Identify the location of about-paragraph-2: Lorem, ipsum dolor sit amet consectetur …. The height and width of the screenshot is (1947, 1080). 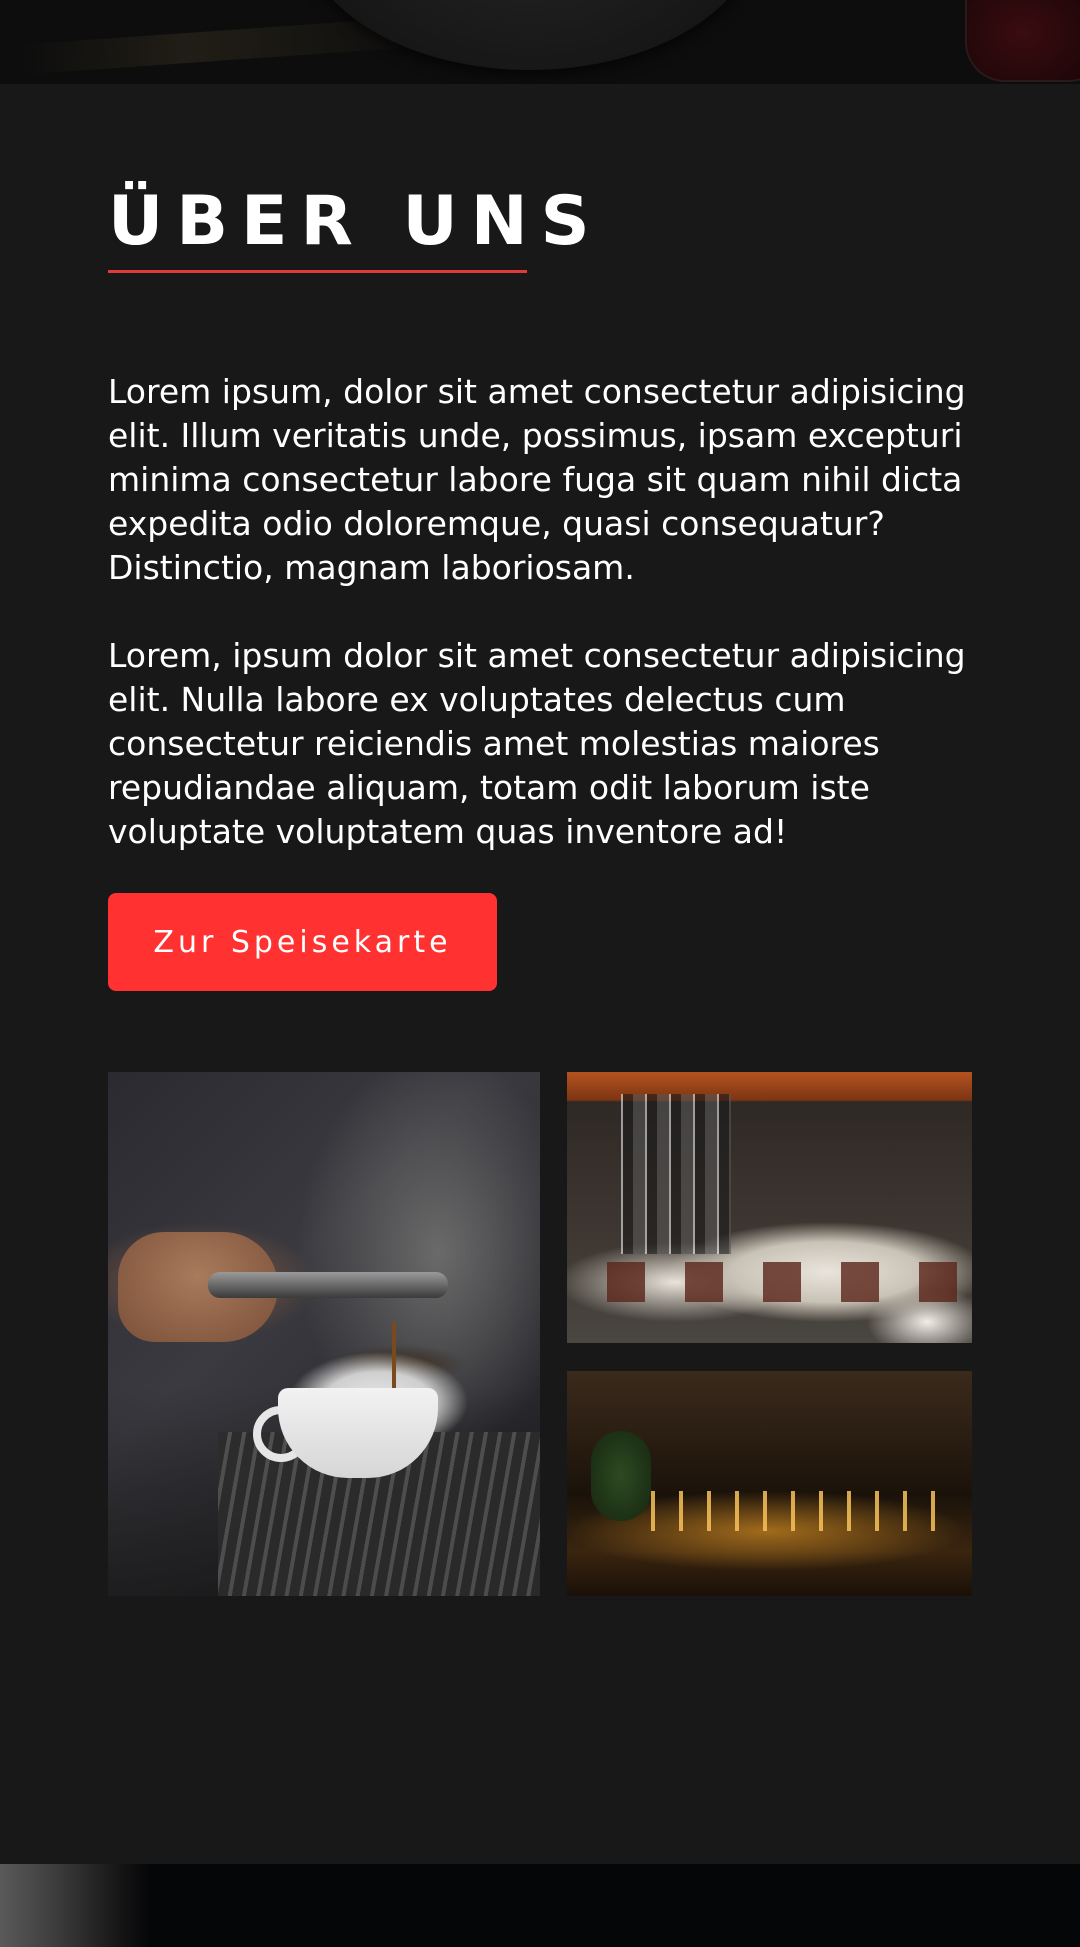
(537, 743).